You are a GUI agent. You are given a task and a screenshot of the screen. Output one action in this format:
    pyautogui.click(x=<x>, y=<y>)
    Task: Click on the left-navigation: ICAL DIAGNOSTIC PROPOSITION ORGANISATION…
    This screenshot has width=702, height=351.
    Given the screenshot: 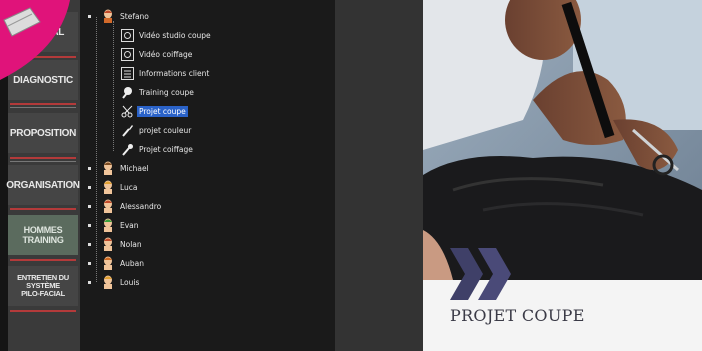 What is the action you would take?
    pyautogui.click(x=40, y=175)
    